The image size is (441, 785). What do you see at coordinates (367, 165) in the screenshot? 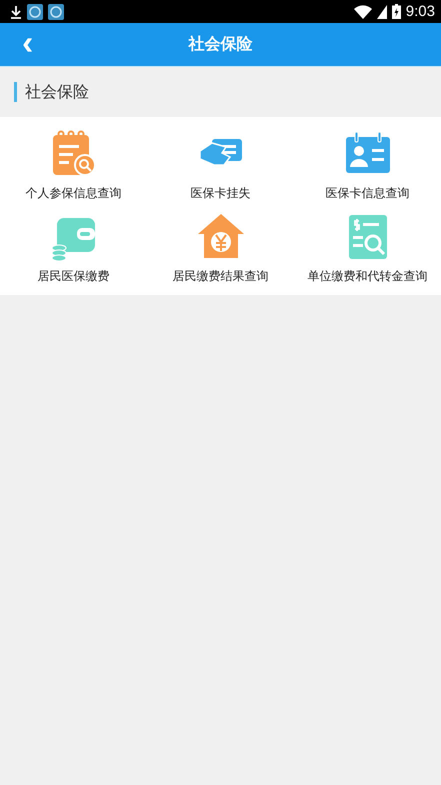
I see `menu-item: 医保卡信息查询` at bounding box center [367, 165].